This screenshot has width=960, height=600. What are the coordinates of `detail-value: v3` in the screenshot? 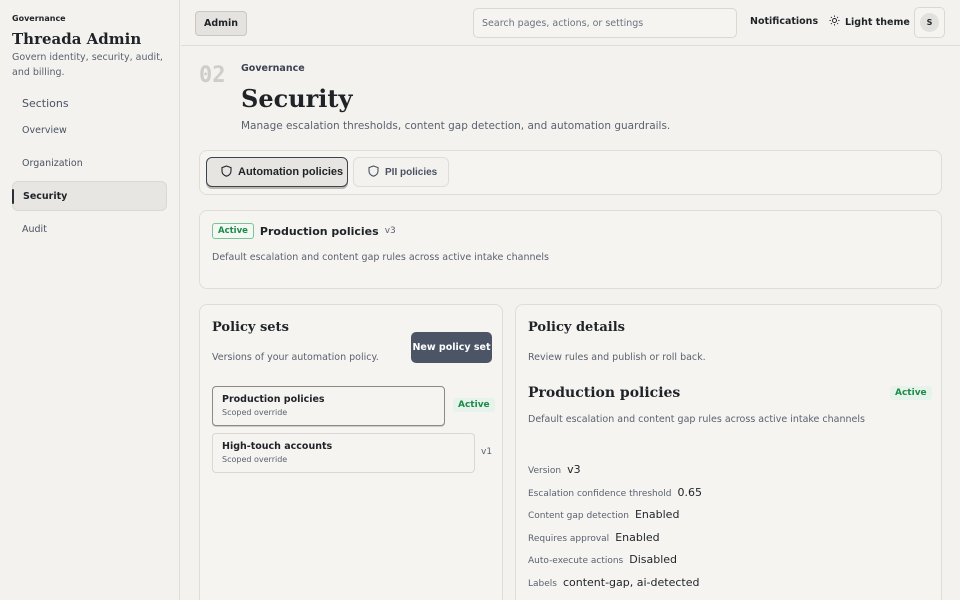 It's located at (574, 469).